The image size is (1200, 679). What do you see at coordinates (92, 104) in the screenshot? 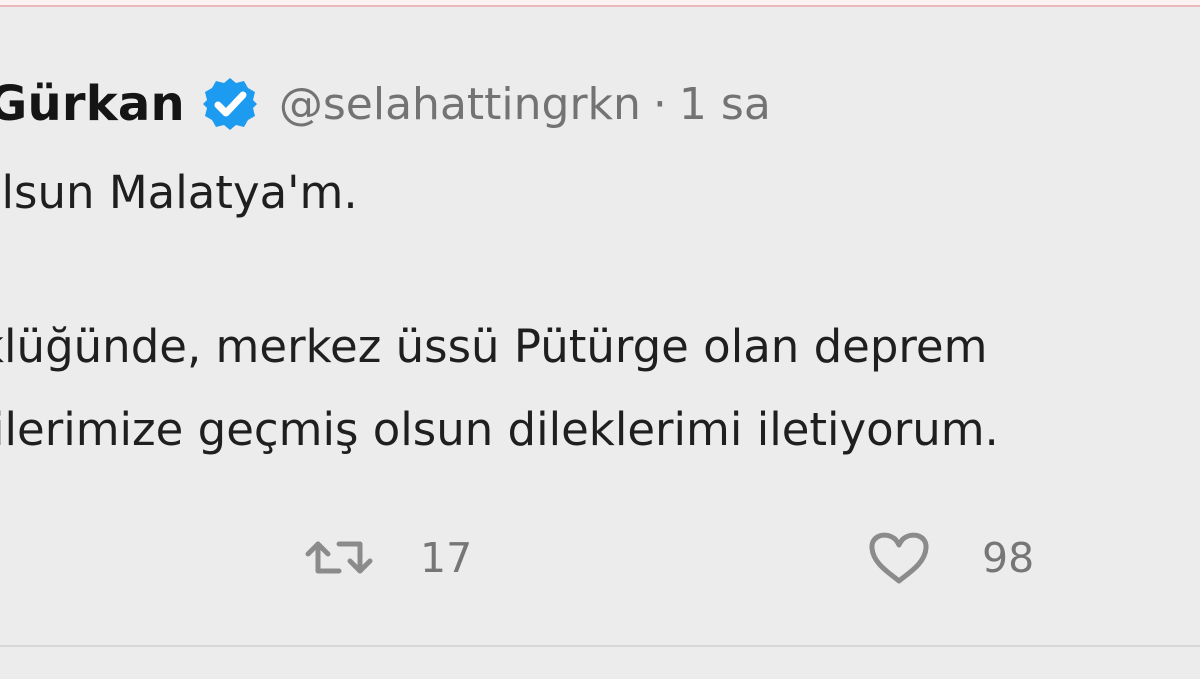
I see `author-name: in Gürkan` at bounding box center [92, 104].